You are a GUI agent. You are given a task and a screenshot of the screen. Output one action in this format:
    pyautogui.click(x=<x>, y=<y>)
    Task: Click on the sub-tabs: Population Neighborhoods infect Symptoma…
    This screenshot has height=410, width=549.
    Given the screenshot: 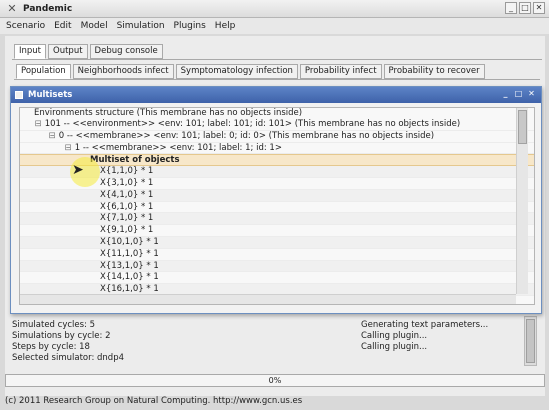 What is the action you would take?
    pyautogui.click(x=250, y=71)
    